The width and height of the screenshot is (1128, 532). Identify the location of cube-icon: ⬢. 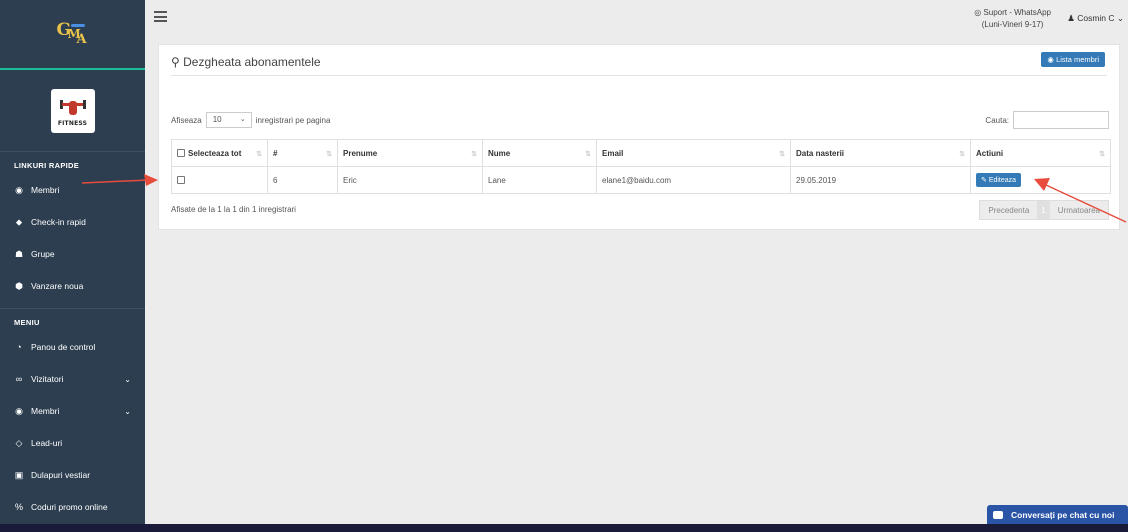
(19, 285).